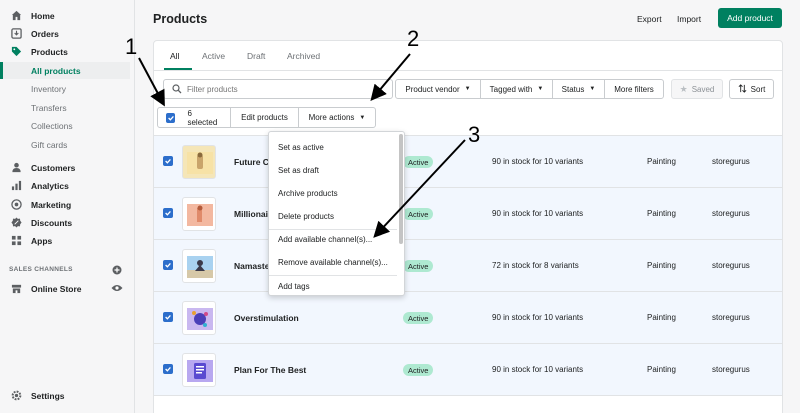  What do you see at coordinates (16, 288) in the screenshot?
I see `store-icon` at bounding box center [16, 288].